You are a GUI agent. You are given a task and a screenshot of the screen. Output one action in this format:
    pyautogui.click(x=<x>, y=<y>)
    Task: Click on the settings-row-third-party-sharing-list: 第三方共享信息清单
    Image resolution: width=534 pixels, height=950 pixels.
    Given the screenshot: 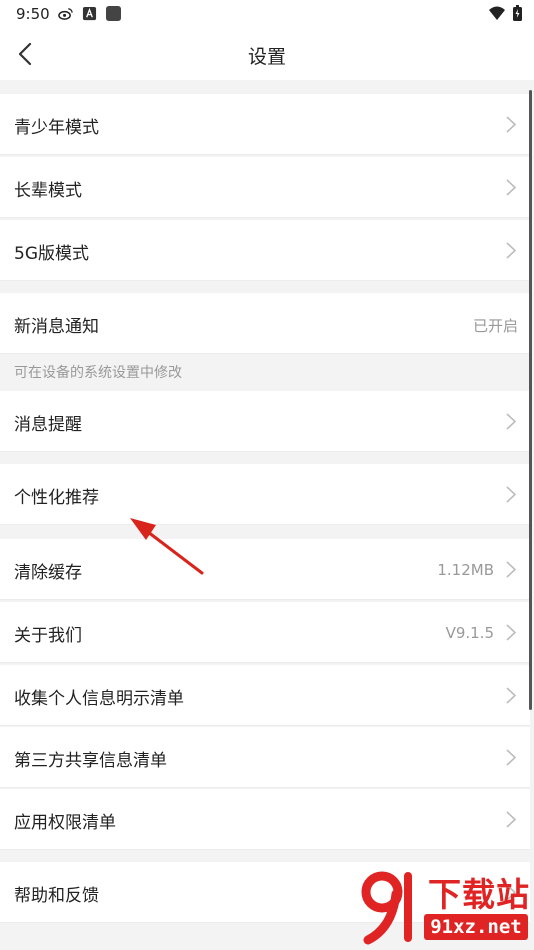 What is the action you would take?
    pyautogui.click(x=265, y=757)
    